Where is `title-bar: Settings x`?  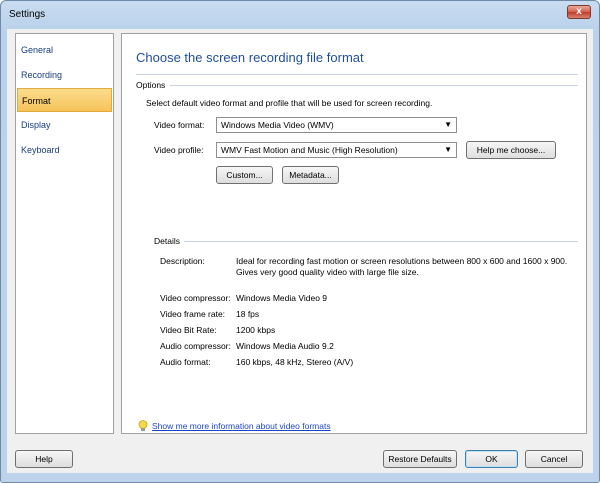 title-bar: Settings x is located at coordinates (300, 15).